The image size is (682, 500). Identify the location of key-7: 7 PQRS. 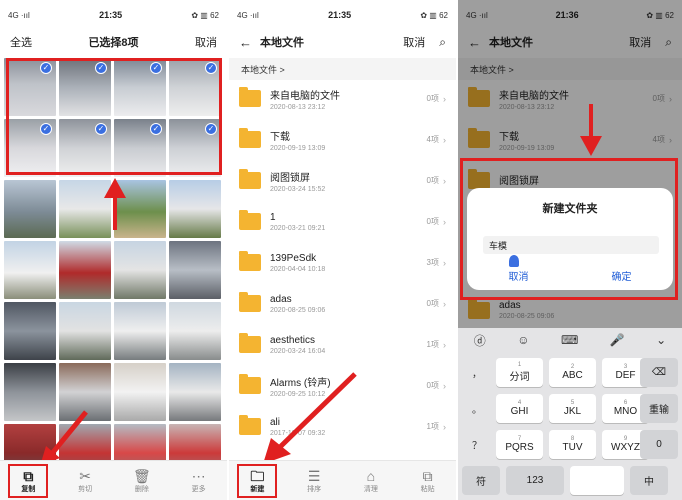
(519, 444).